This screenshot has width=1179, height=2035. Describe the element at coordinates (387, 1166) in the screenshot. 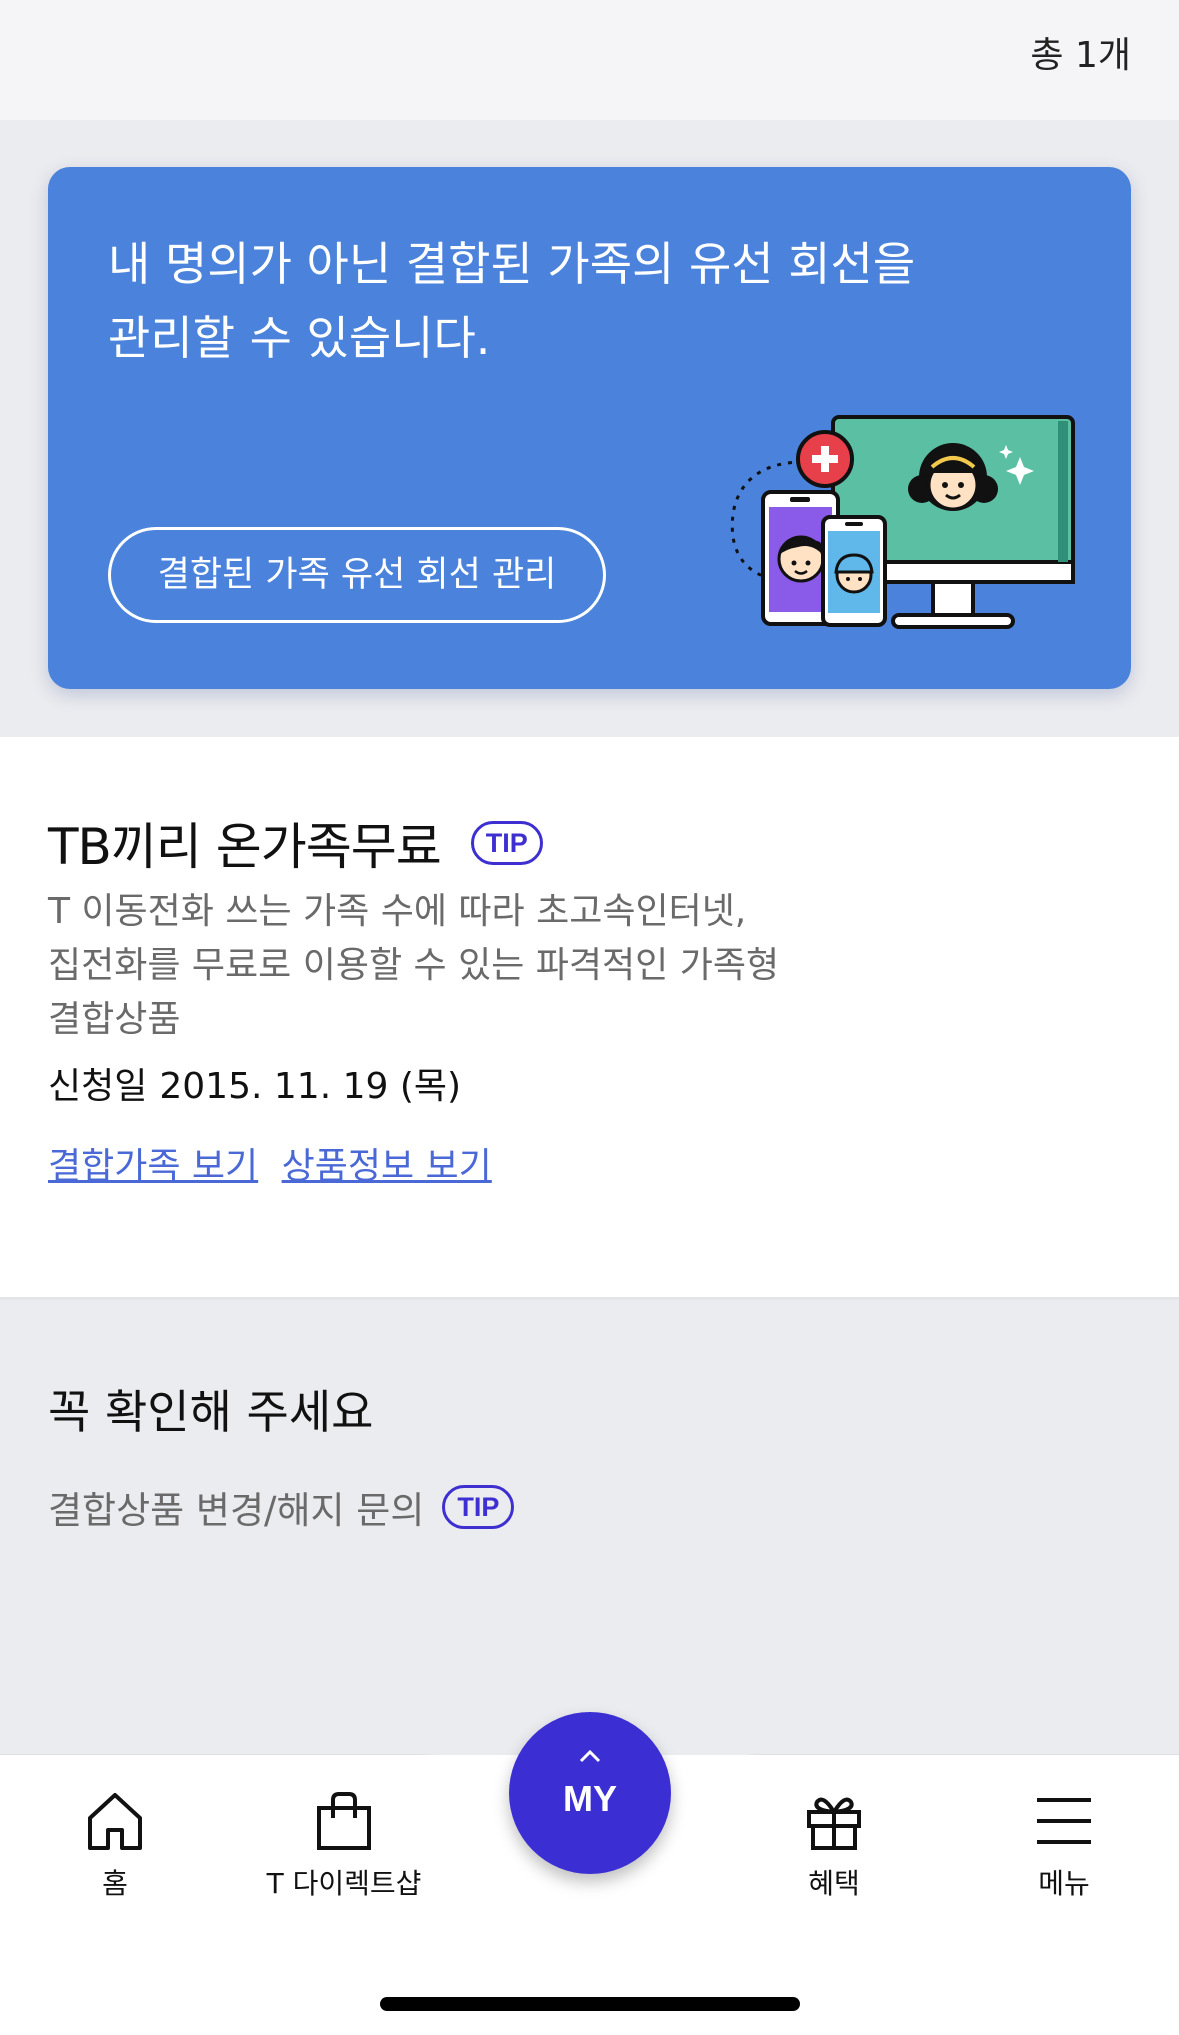

I see `view-product-info-link: 상품정보 보기` at that location.